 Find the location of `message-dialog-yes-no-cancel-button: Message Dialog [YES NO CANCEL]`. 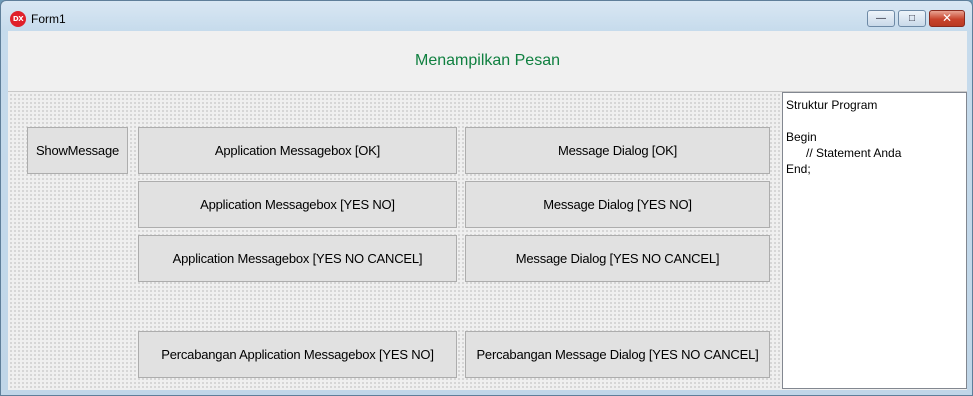

message-dialog-yes-no-cancel-button: Message Dialog [YES NO CANCEL] is located at coordinates (617, 258).